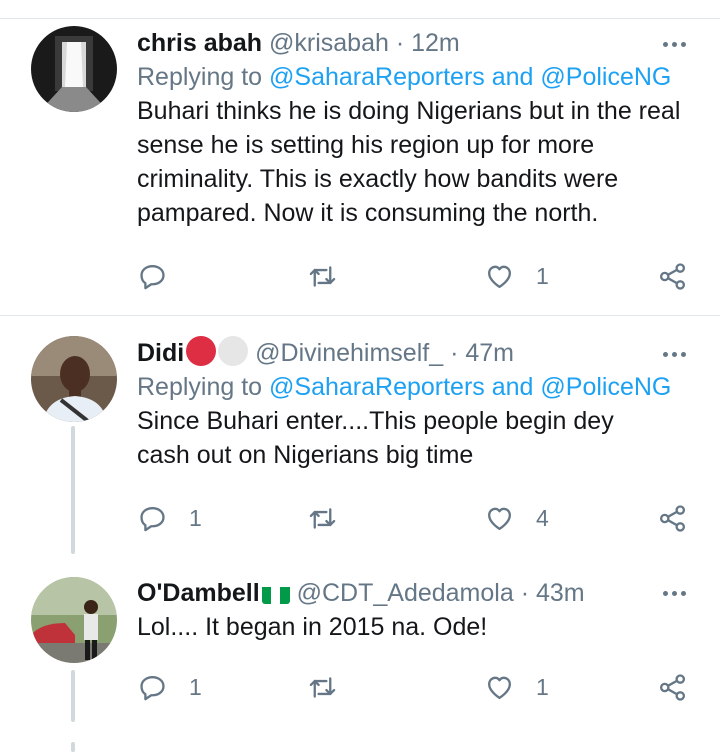 The width and height of the screenshot is (720, 752). What do you see at coordinates (233, 351) in the screenshot?
I see `white-circle-emoji` at bounding box center [233, 351].